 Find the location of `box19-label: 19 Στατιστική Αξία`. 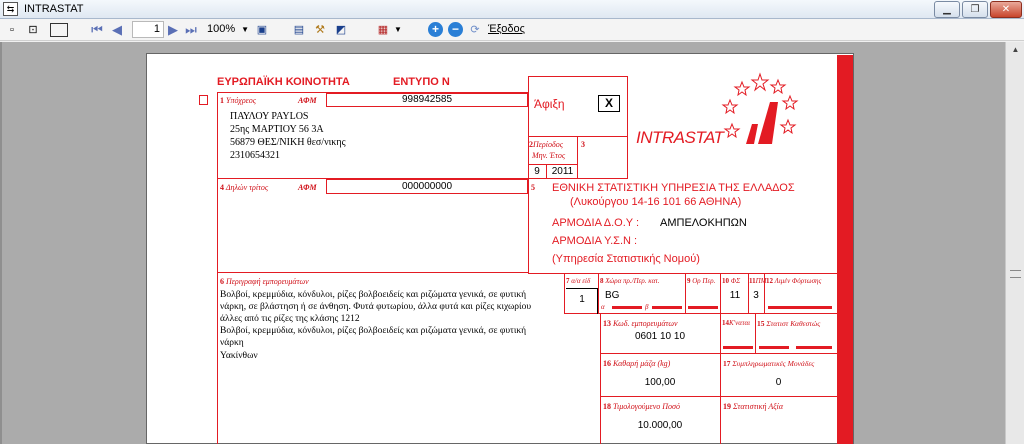

box19-label: 19 Στατιστική Αξία is located at coordinates (753, 406).